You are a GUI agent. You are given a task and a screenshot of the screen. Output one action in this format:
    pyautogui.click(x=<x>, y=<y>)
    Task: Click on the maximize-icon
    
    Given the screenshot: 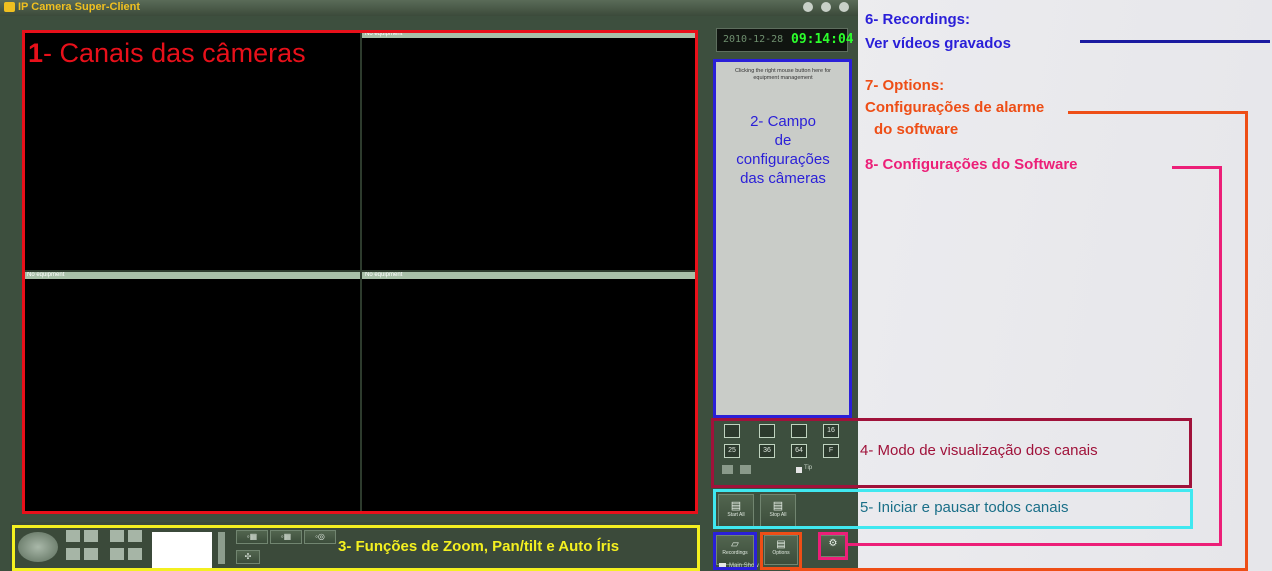 What is the action you would take?
    pyautogui.click(x=826, y=7)
    